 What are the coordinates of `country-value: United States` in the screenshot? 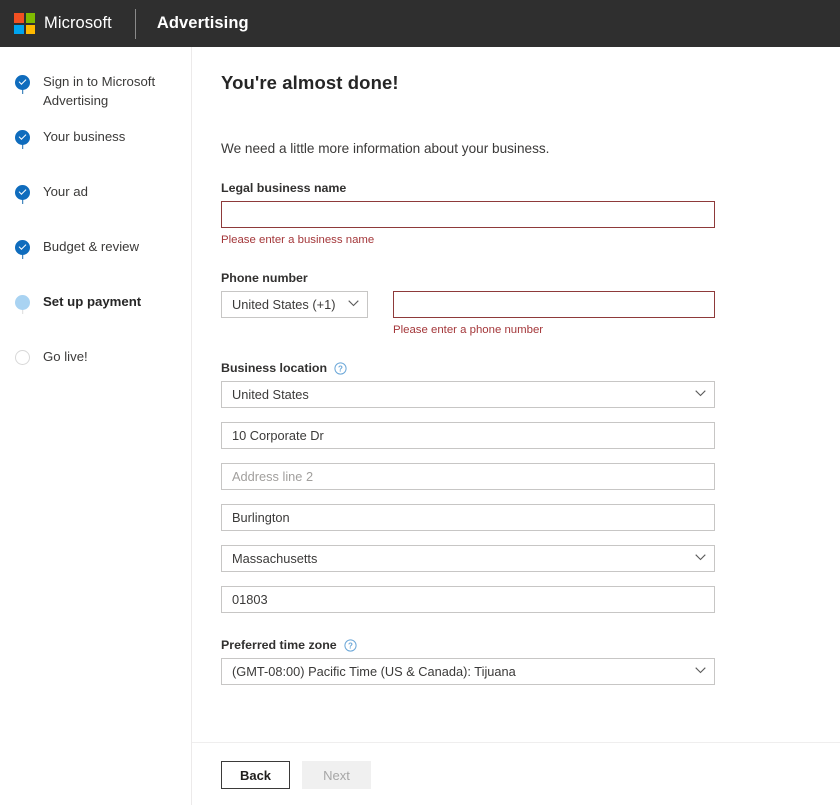 It's located at (468, 394).